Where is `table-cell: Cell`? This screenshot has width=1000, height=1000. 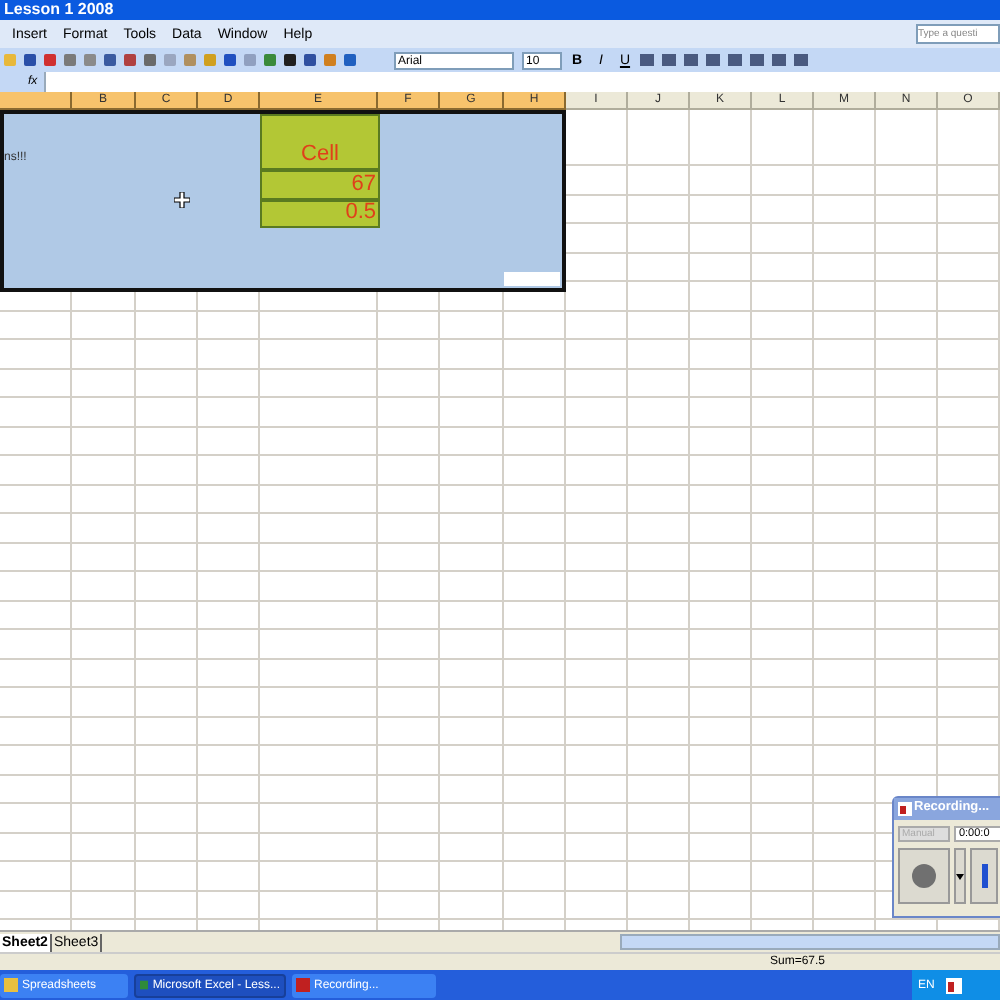
table-cell: Cell is located at coordinates (320, 142).